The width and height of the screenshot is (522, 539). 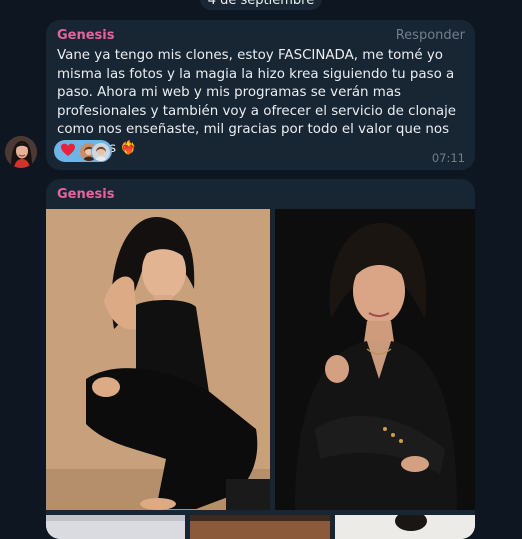 I want to click on date-separator: 4 de septiembre, so click(x=261, y=5).